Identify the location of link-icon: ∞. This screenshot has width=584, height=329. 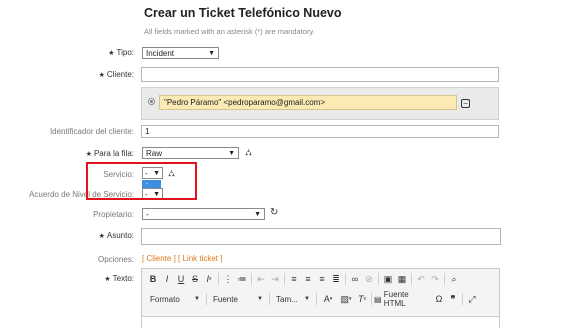
(355, 279).